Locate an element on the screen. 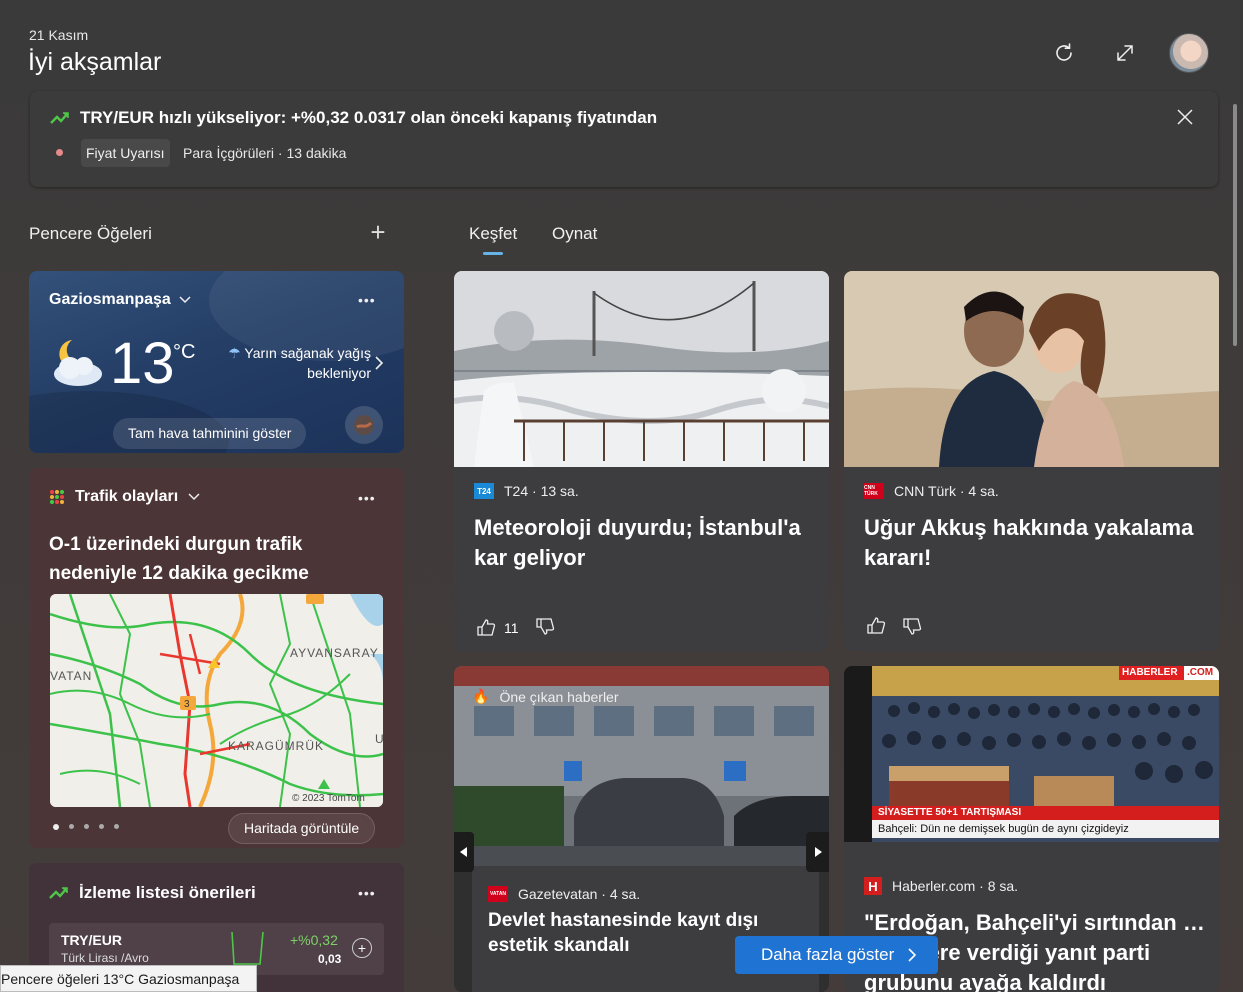  news-source-label: Haberler.com · 8 sa. is located at coordinates (955, 886).